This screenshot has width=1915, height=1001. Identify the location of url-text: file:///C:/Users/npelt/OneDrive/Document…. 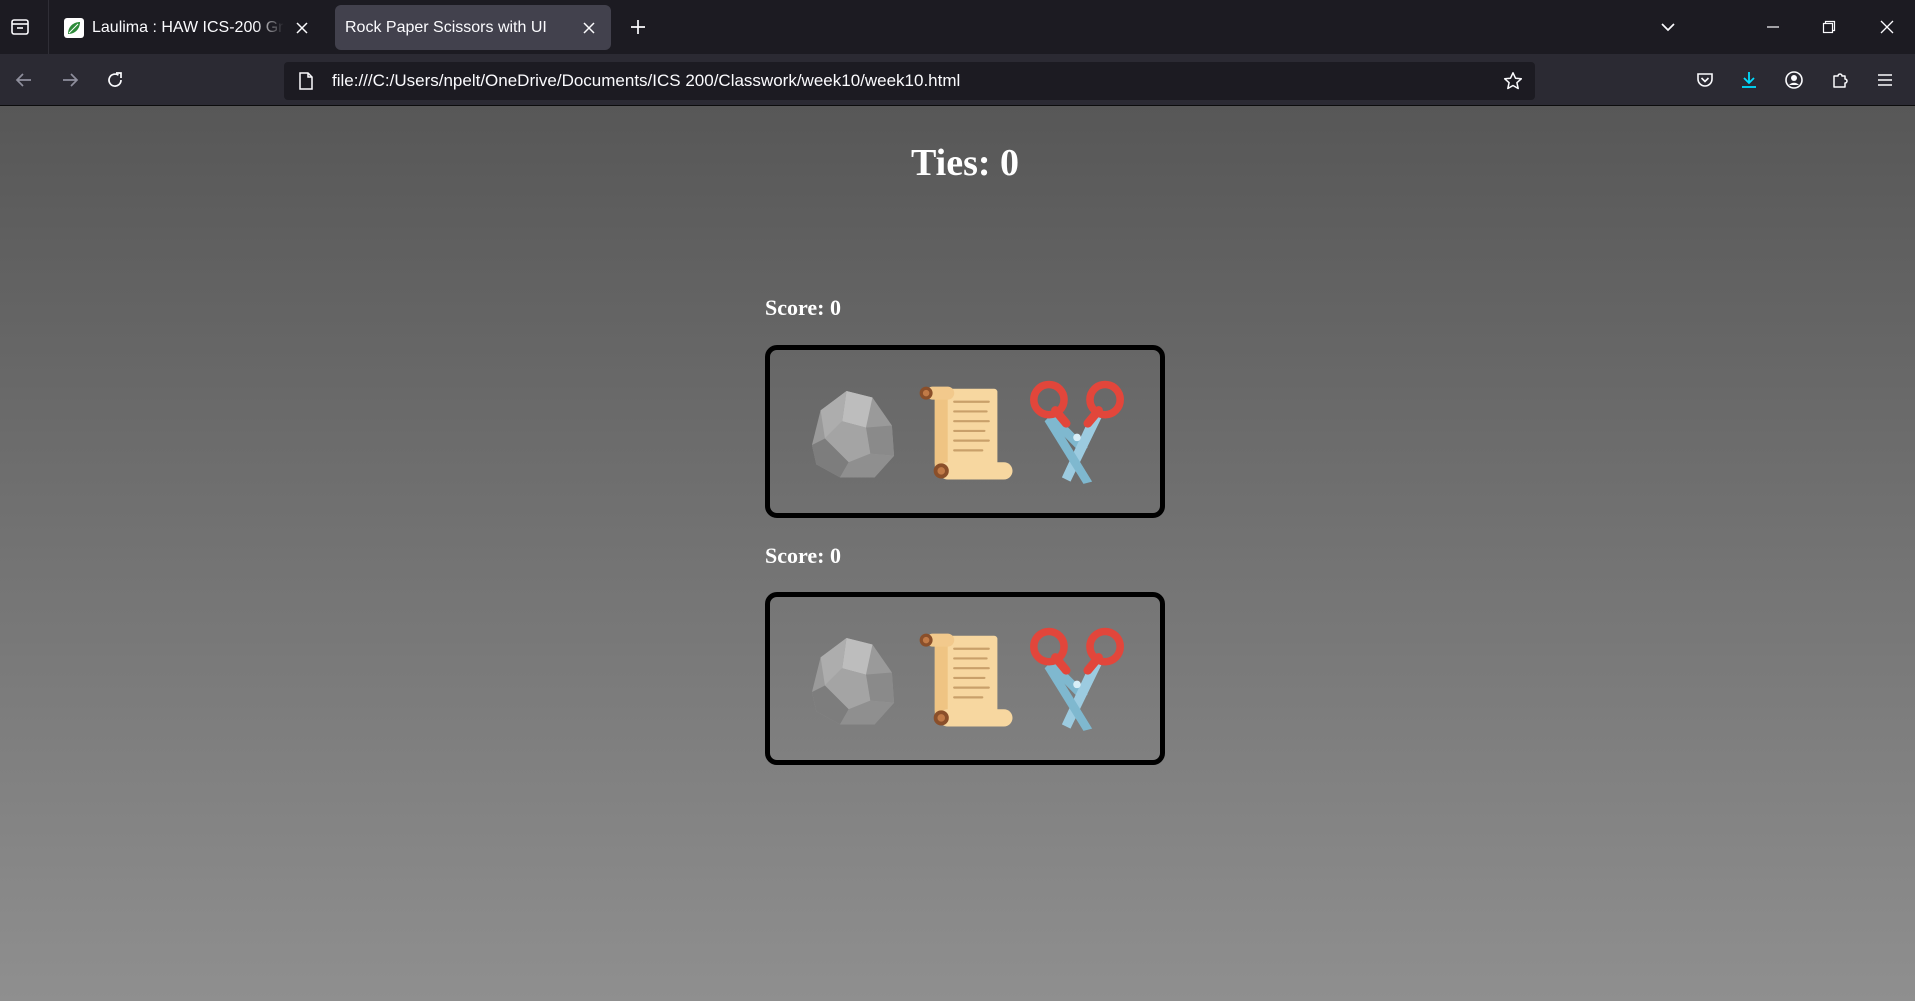
(914, 81).